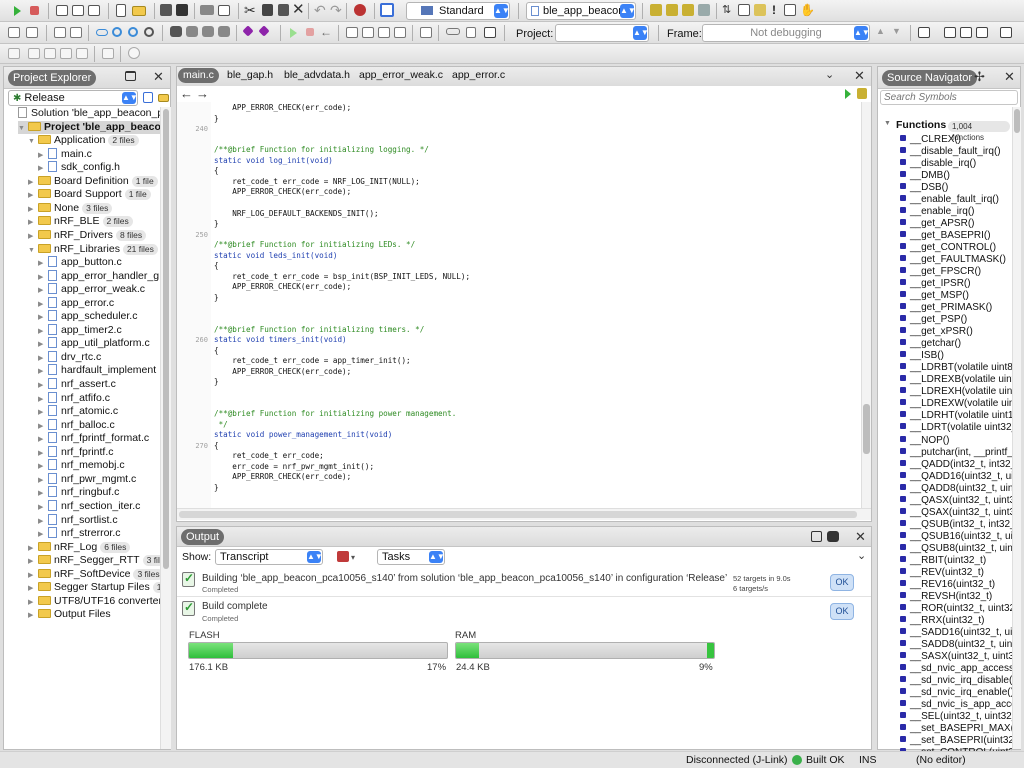 Image resolution: width=1024 pixels, height=768 pixels. I want to click on glasses-icon, so click(453, 31).